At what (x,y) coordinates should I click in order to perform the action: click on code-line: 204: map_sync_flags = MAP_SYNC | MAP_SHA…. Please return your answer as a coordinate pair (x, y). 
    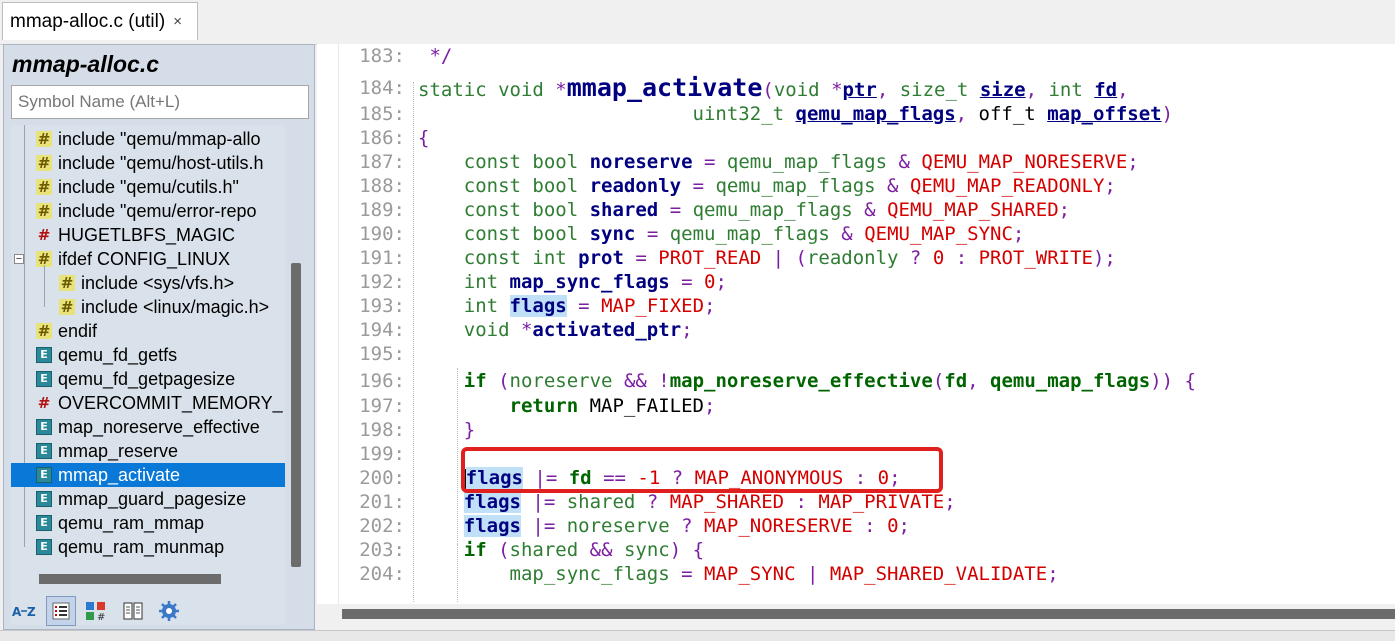
    Looking at the image, I should click on (687, 574).